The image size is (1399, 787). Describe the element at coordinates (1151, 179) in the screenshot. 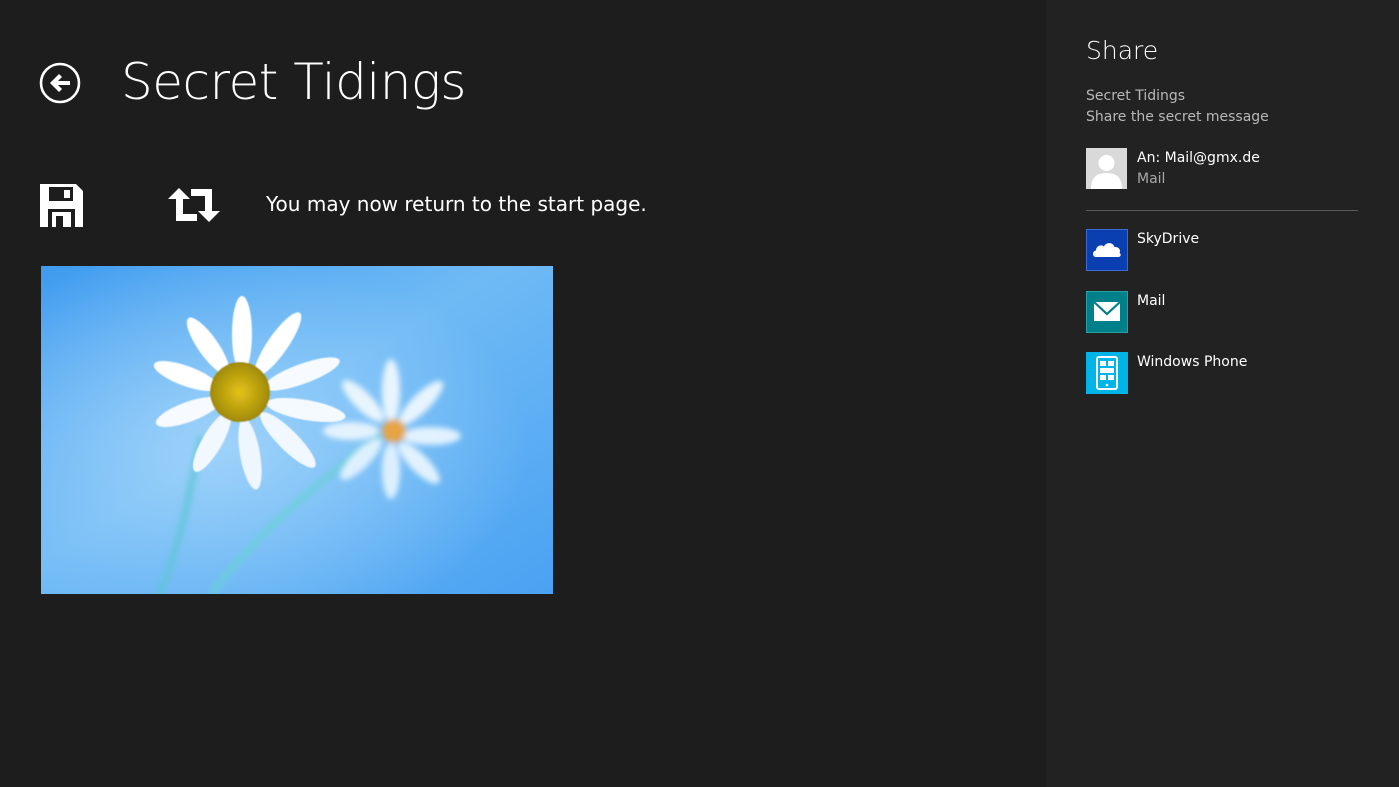

I see `contact-app: Mail` at that location.